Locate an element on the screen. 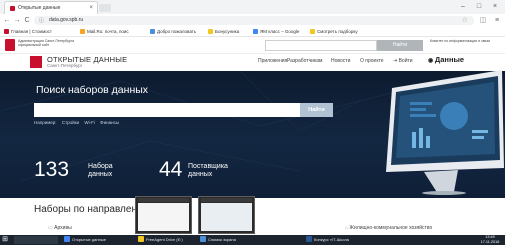 The height and width of the screenshot is (245, 505). bookmark-item: Бонусуника is located at coordinates (223, 31).